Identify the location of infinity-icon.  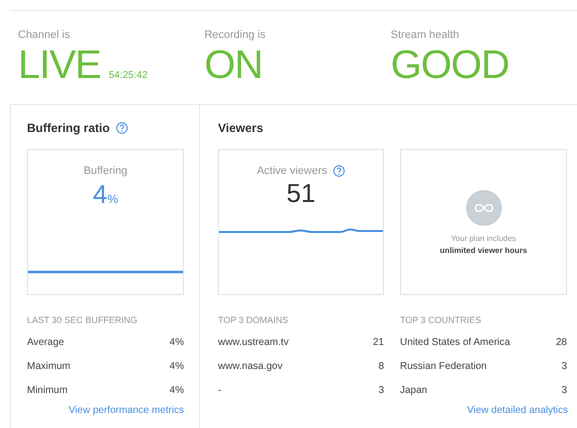
(484, 208).